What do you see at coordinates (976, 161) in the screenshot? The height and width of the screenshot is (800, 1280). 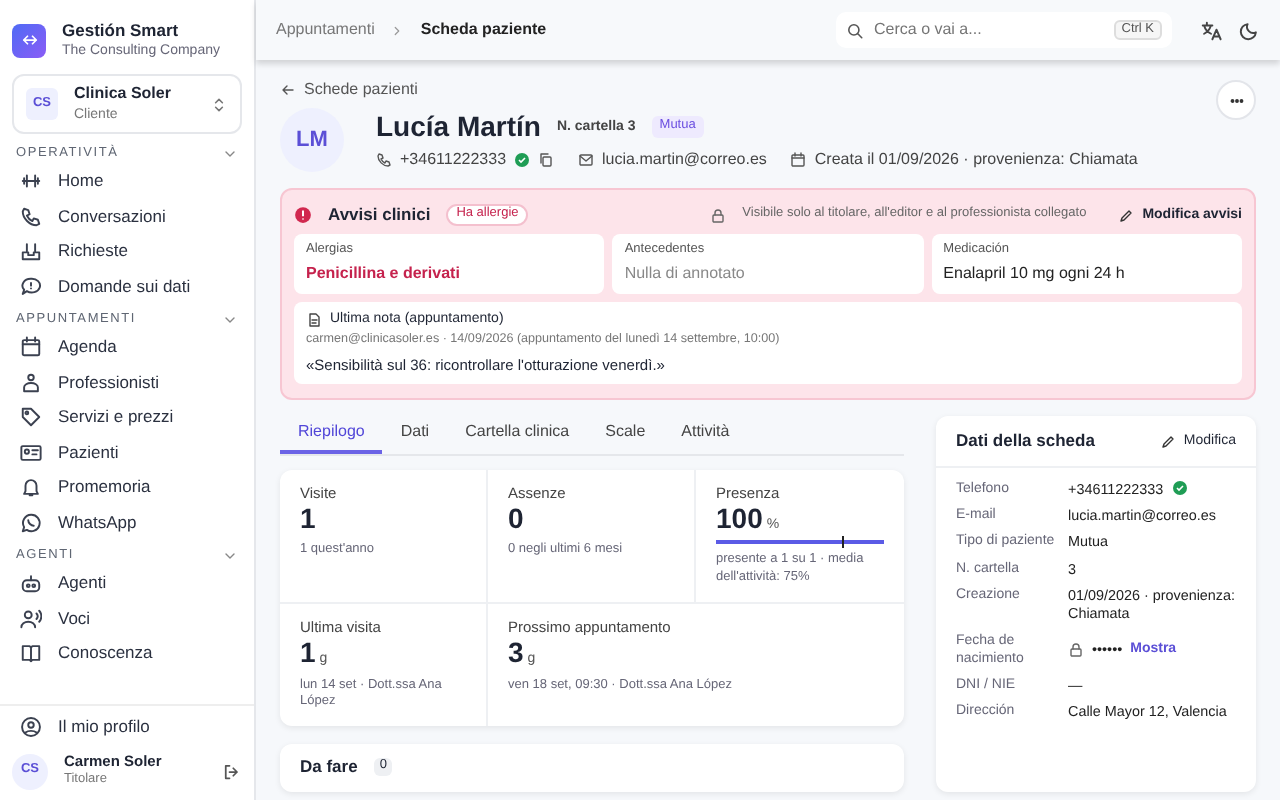 I see `created-info: Creata il 01/09/2026 · provenienza: Chiamata` at bounding box center [976, 161].